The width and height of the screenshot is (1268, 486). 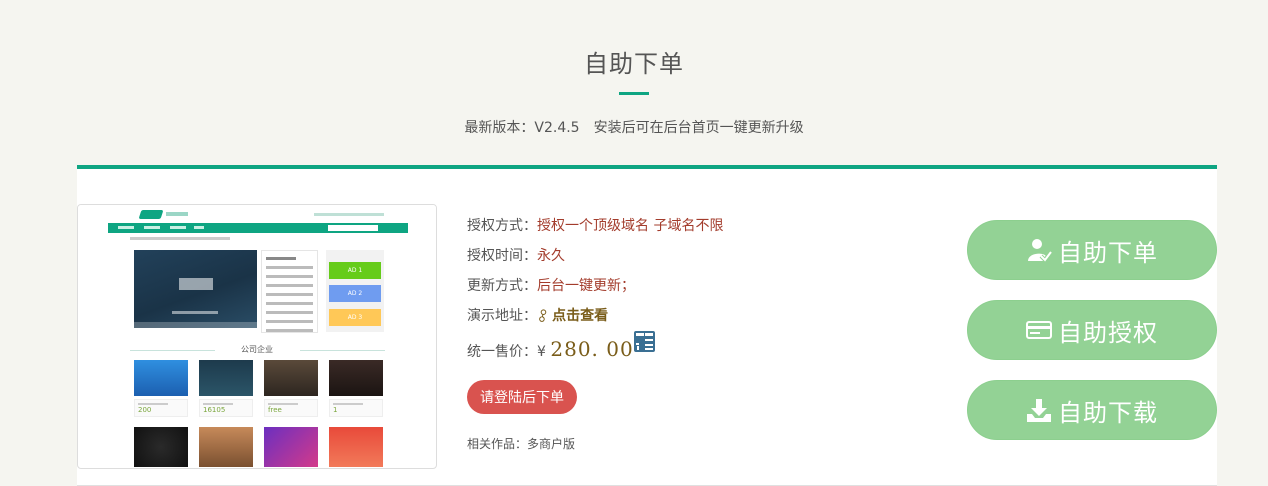 What do you see at coordinates (161, 408) in the screenshot?
I see `preview-thumb-info: 200` at bounding box center [161, 408].